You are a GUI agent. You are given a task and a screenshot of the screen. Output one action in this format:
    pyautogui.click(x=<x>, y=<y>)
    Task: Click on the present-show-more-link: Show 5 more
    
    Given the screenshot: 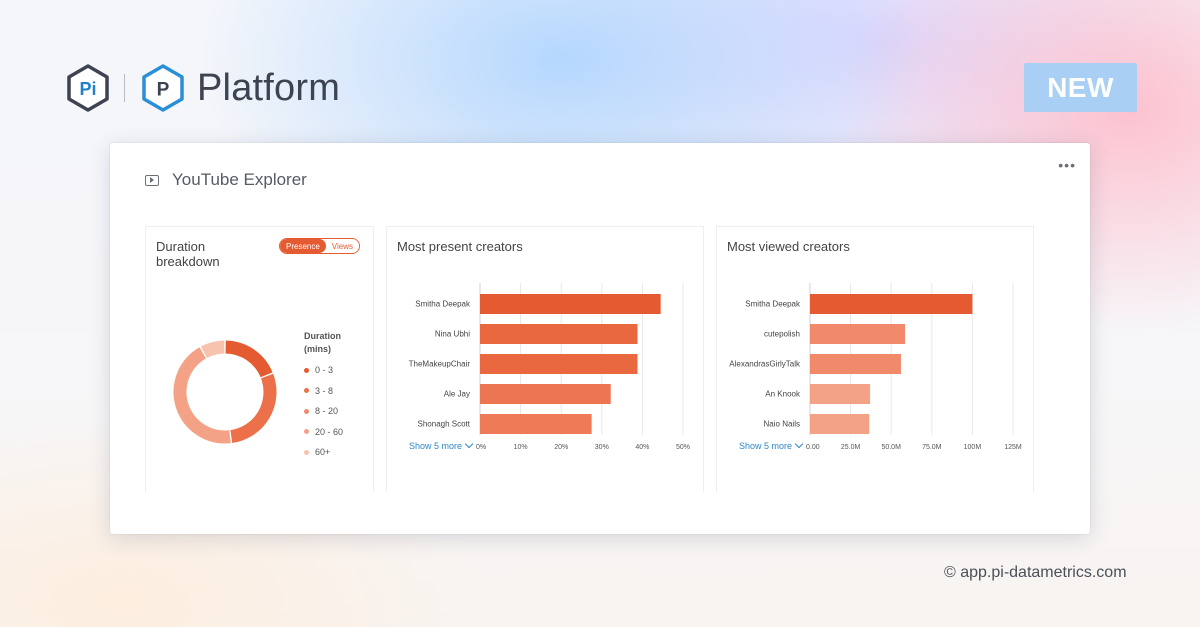 What is the action you would take?
    pyautogui.click(x=441, y=445)
    